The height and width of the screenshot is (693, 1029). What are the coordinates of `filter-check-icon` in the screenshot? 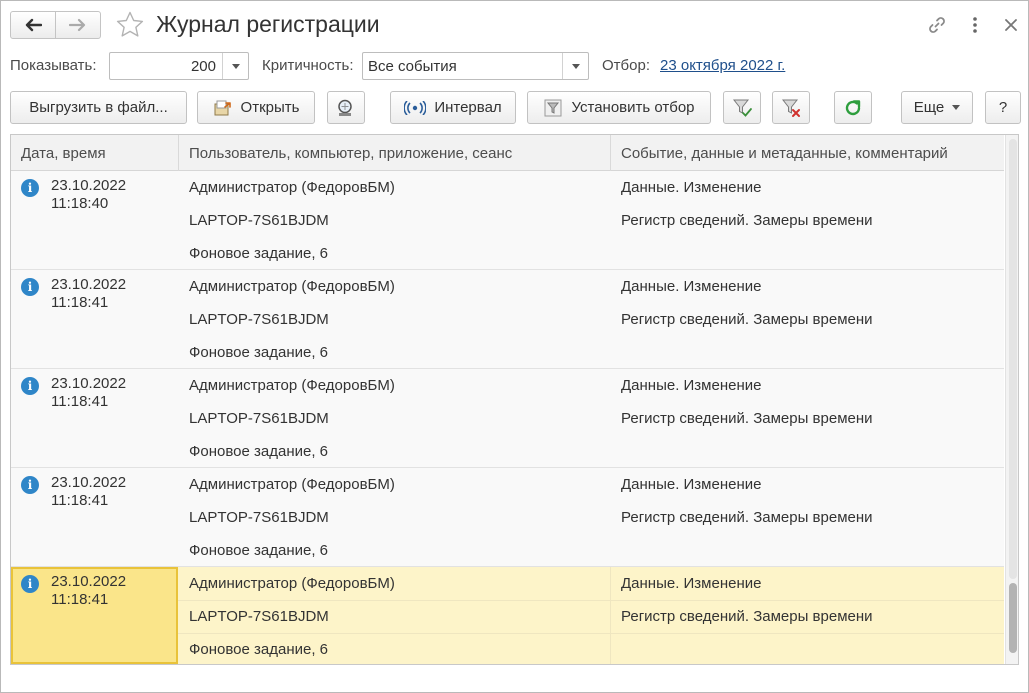 It's located at (742, 108).